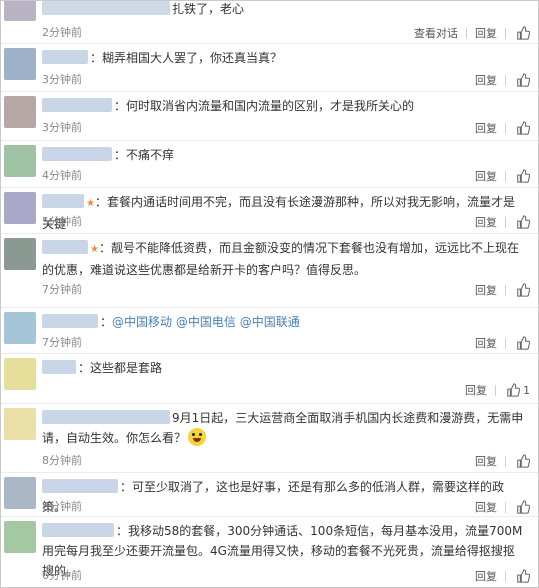 The height and width of the screenshot is (588, 539). I want to click on comment-text: ★：套餐内通话时间用不完，而且没有长途漫游那种，所以对我无影响，流量才是关键, so click(284, 213).